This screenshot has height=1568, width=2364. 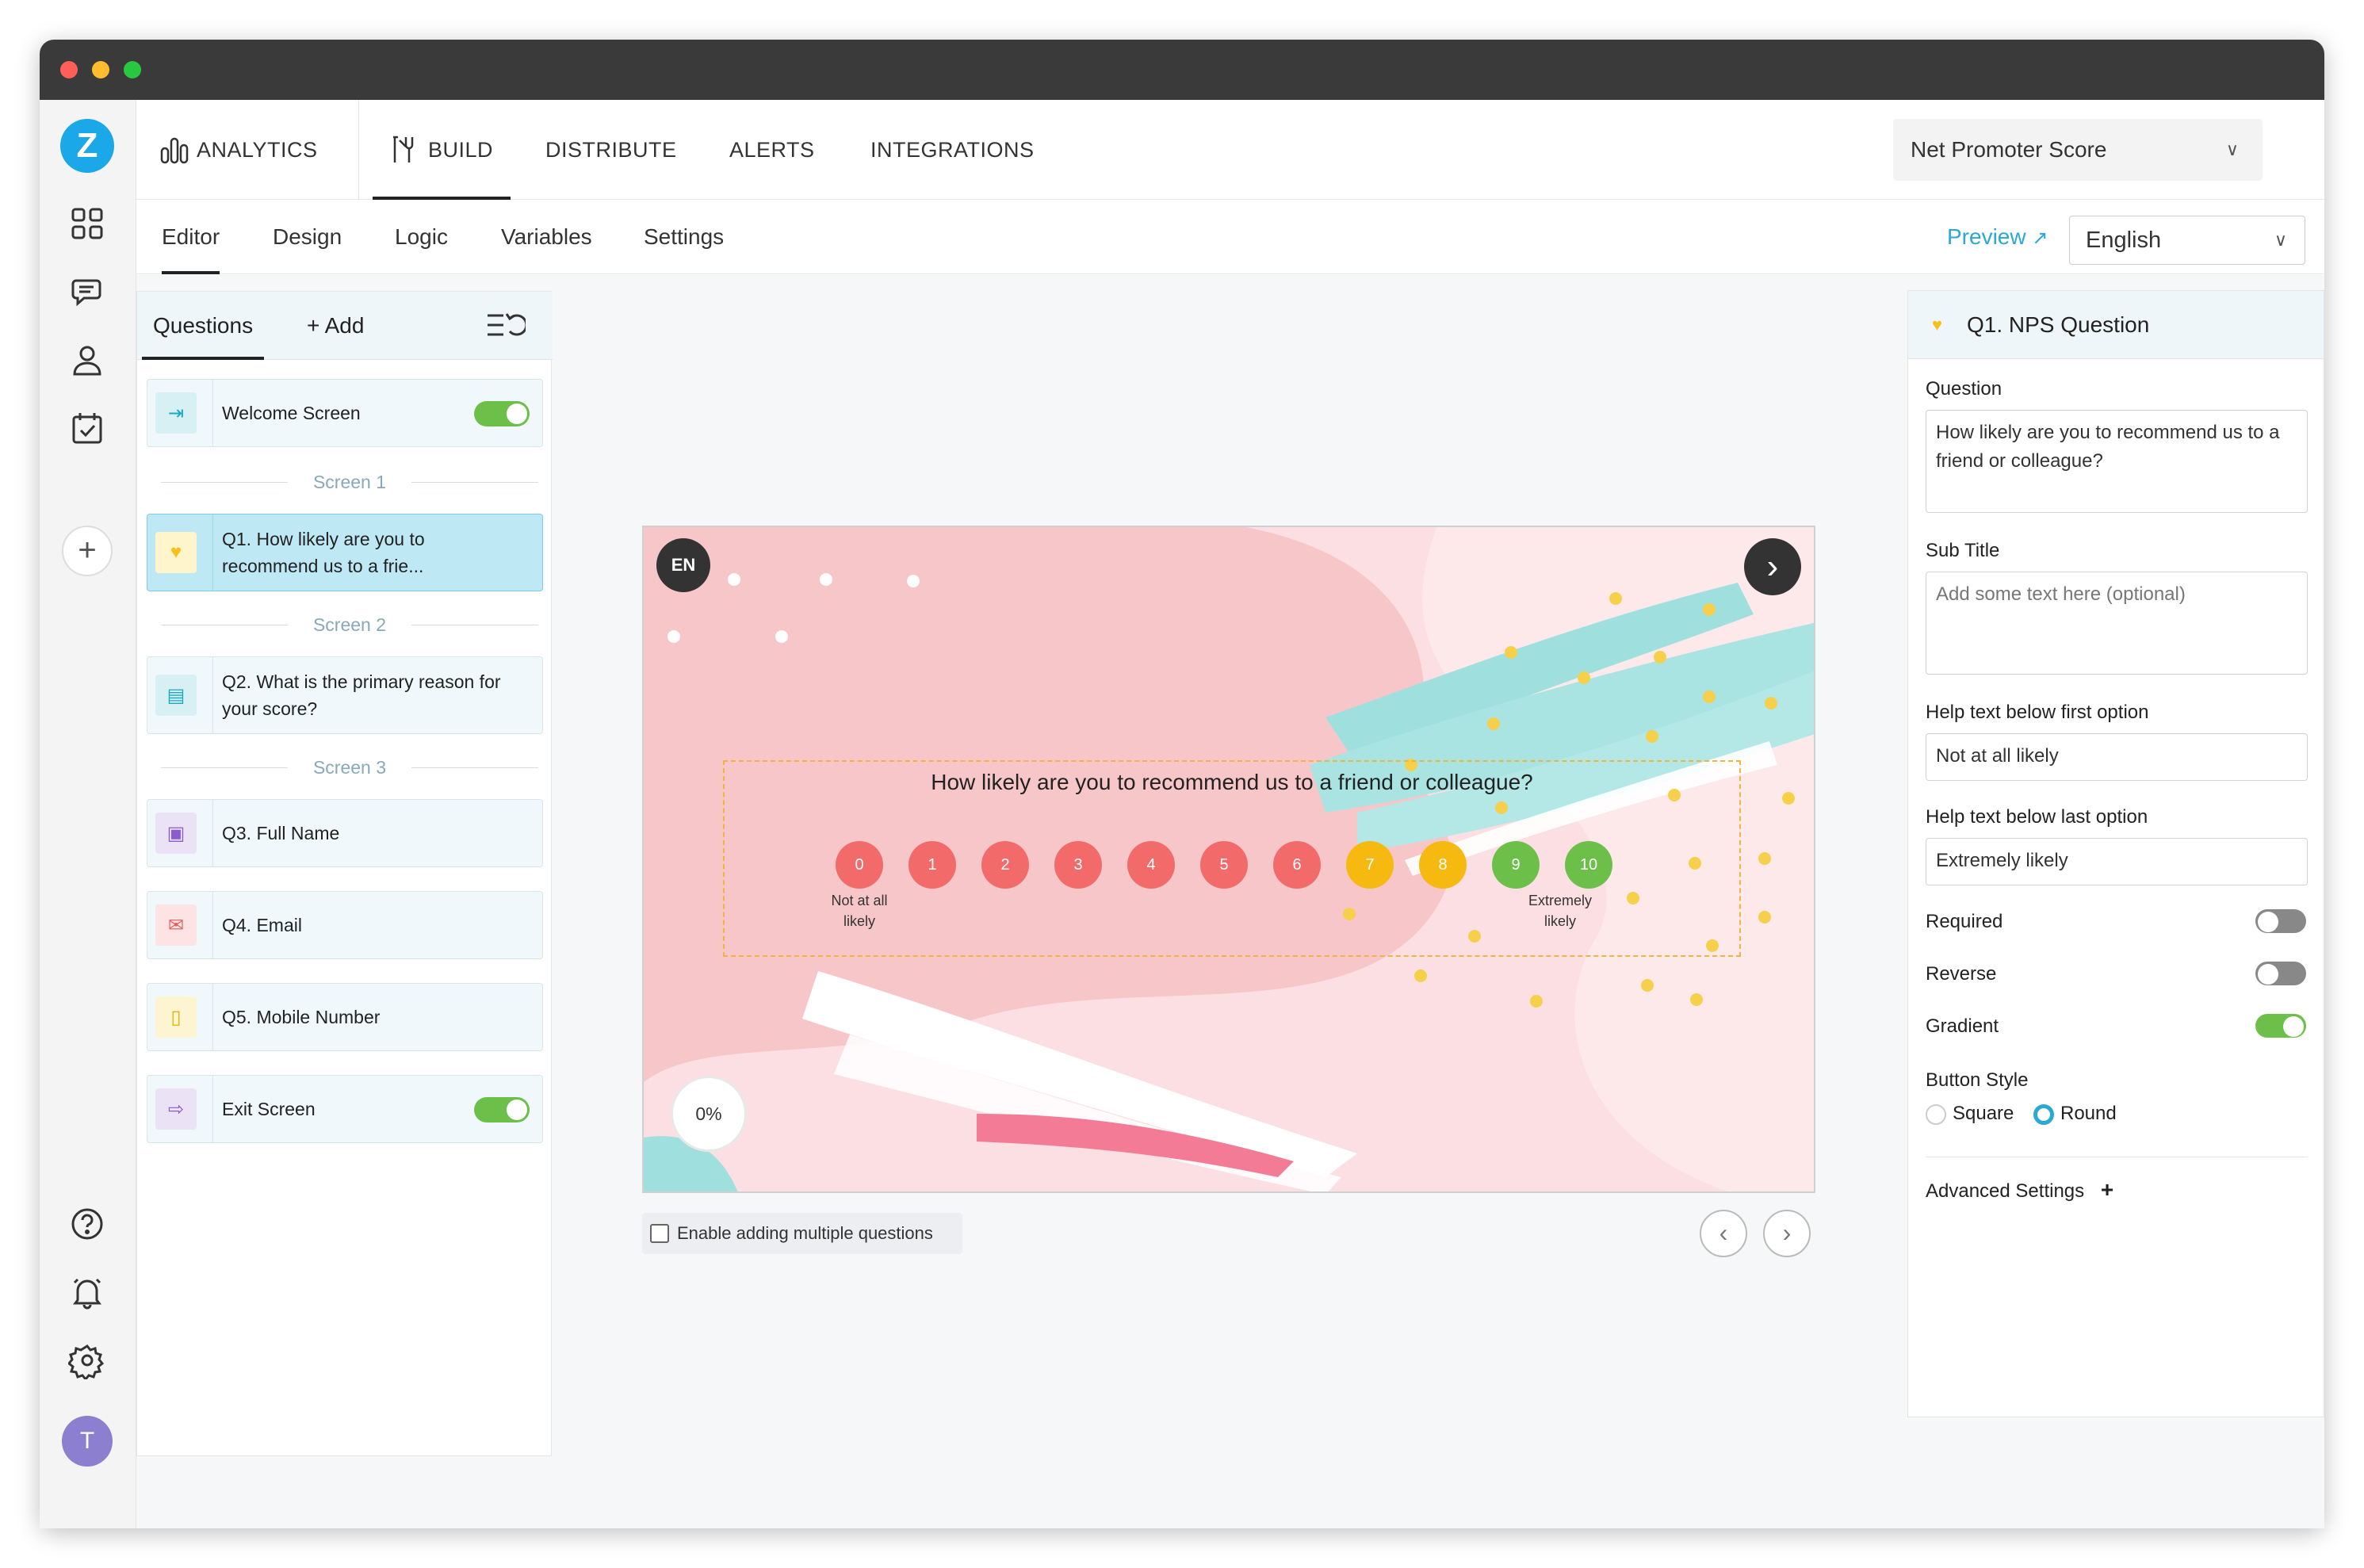 What do you see at coordinates (2078, 150) in the screenshot?
I see `survey-selector: Net Promoter Score ∨` at bounding box center [2078, 150].